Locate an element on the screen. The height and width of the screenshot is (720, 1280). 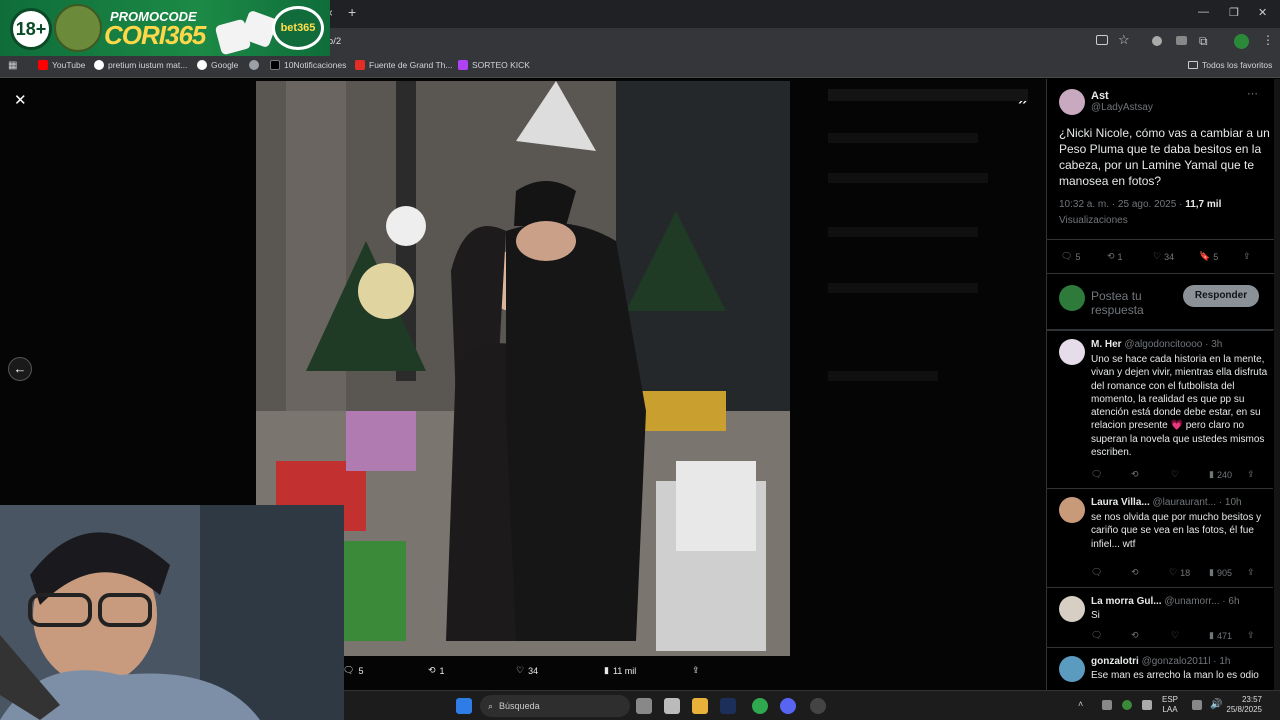
restore-icon: ❐ is located at coordinates (1234, 12).